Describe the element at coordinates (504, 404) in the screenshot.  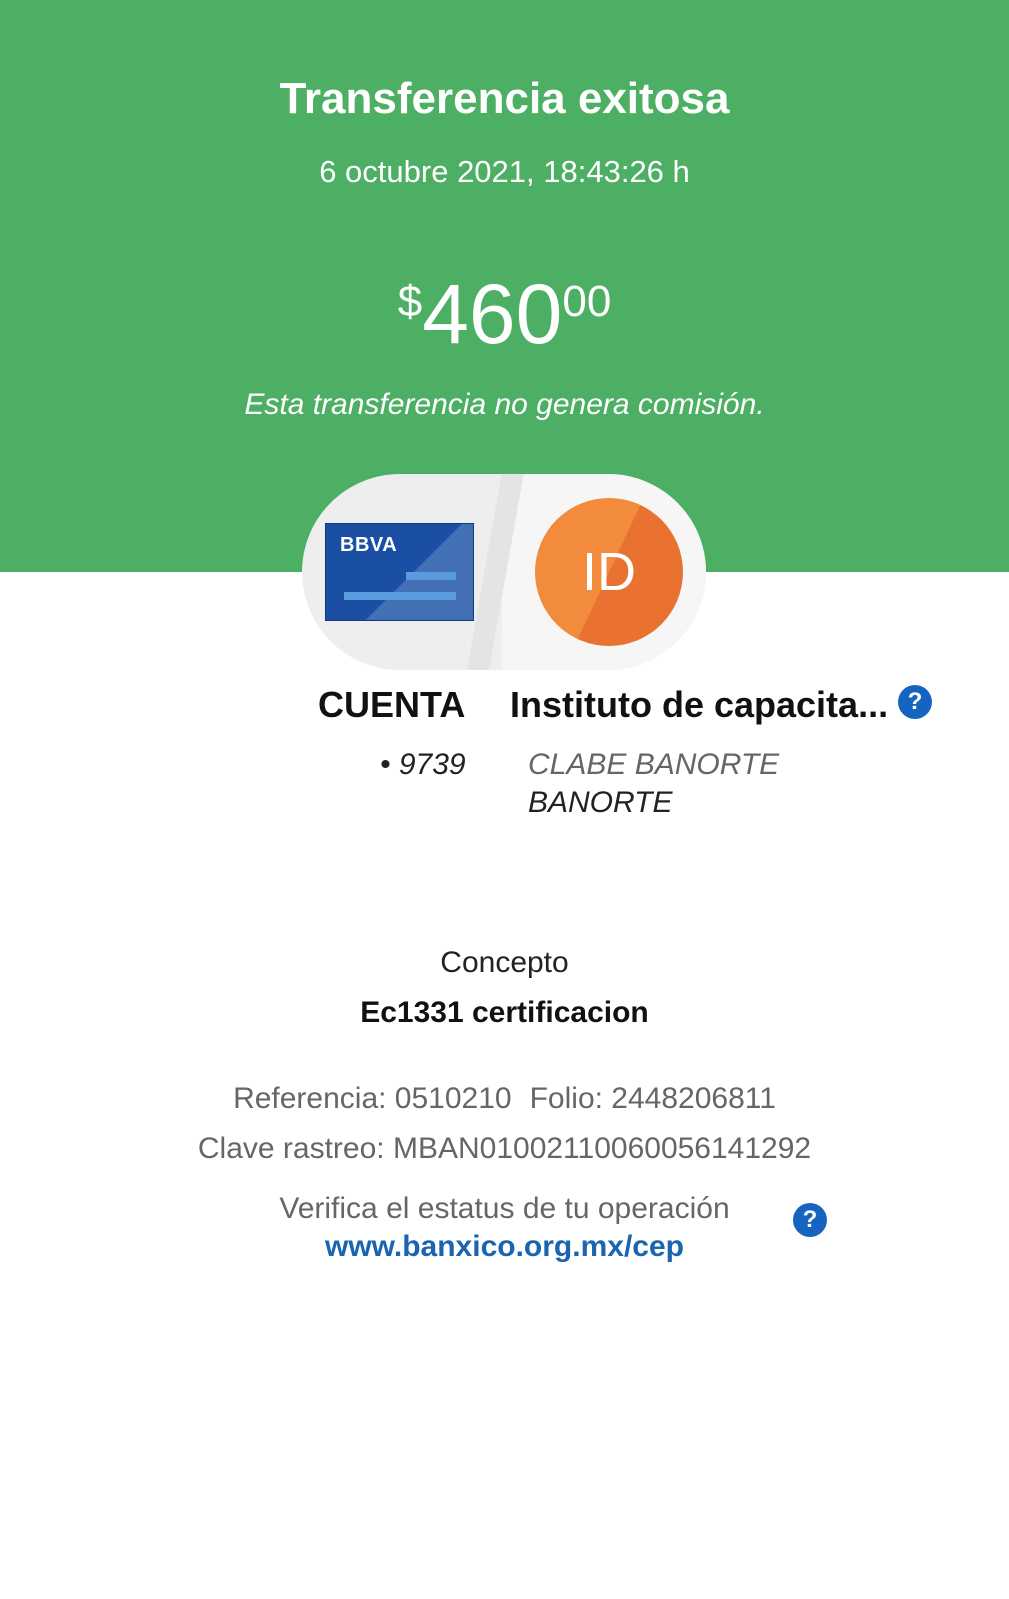
I see `fee-note: Esta transferencia no genera comisión.` at that location.